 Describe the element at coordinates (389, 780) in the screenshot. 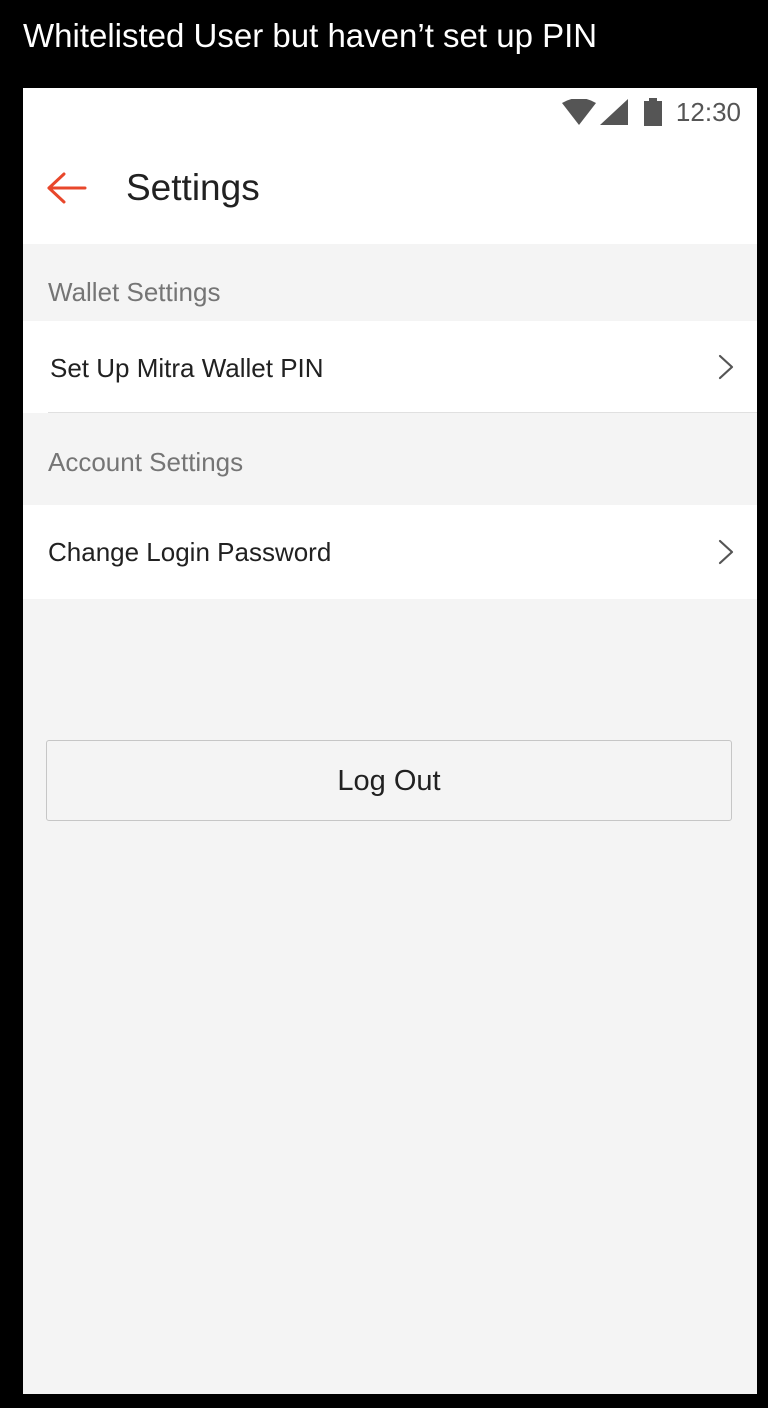

I see `log-out-button: Log Out` at that location.